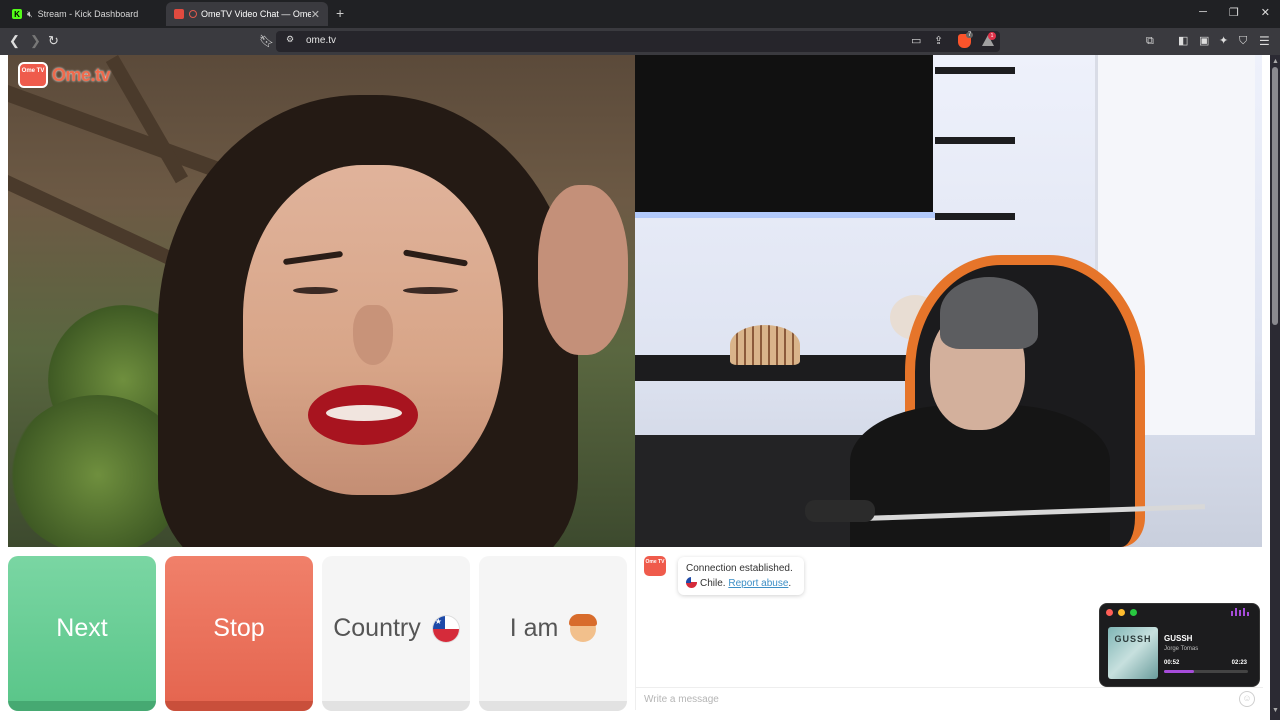 The width and height of the screenshot is (1280, 720). I want to click on television, so click(784, 133).